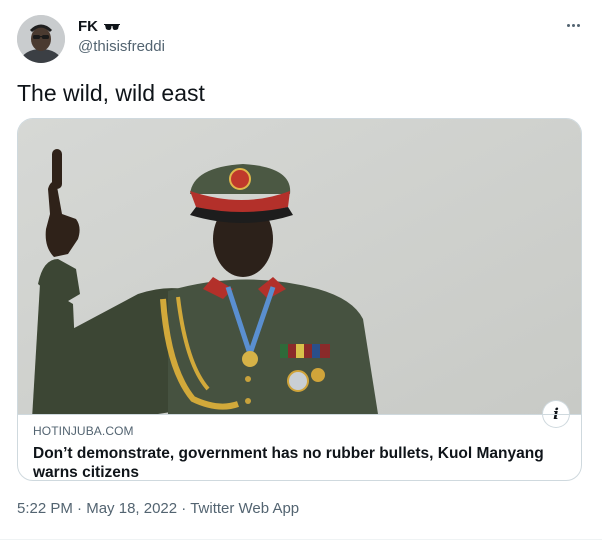  Describe the element at coordinates (573, 25) in the screenshot. I see `more-options-icon` at that location.